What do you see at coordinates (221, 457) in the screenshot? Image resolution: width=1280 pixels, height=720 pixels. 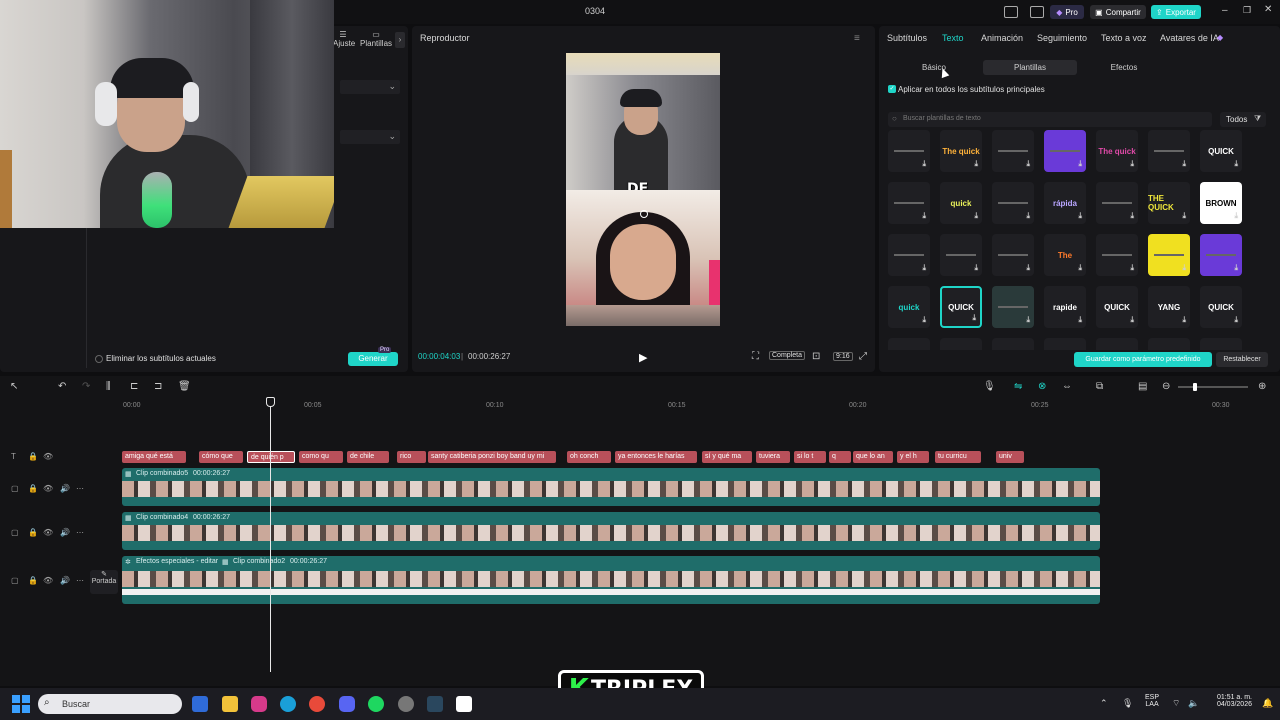 I see `caption-clip: cómo que` at bounding box center [221, 457].